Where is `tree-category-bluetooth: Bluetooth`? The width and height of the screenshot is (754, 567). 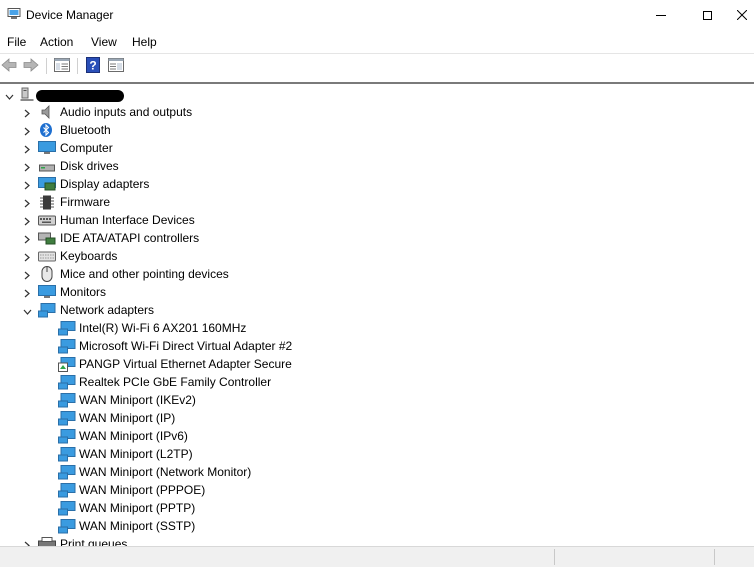 tree-category-bluetooth: Bluetooth is located at coordinates (377, 130).